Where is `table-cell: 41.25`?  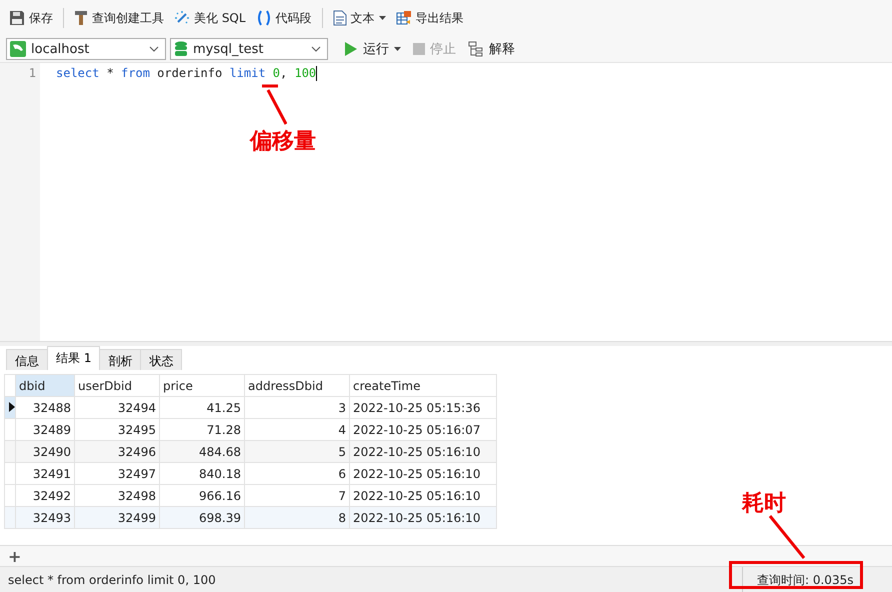 table-cell: 41.25 is located at coordinates (202, 407).